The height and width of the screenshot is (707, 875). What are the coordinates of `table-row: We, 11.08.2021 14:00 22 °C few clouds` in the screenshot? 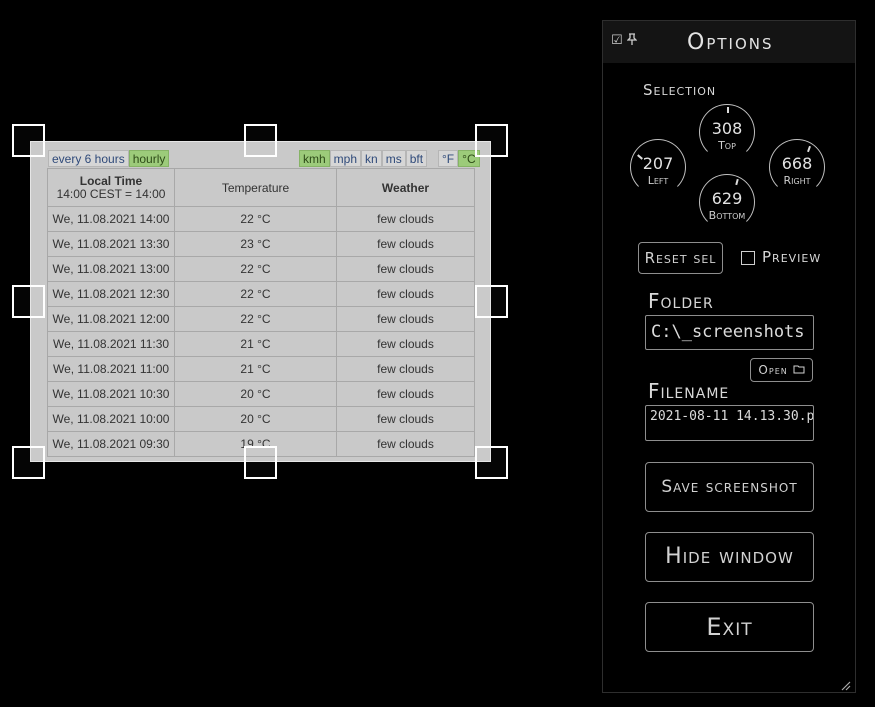 It's located at (261, 219).